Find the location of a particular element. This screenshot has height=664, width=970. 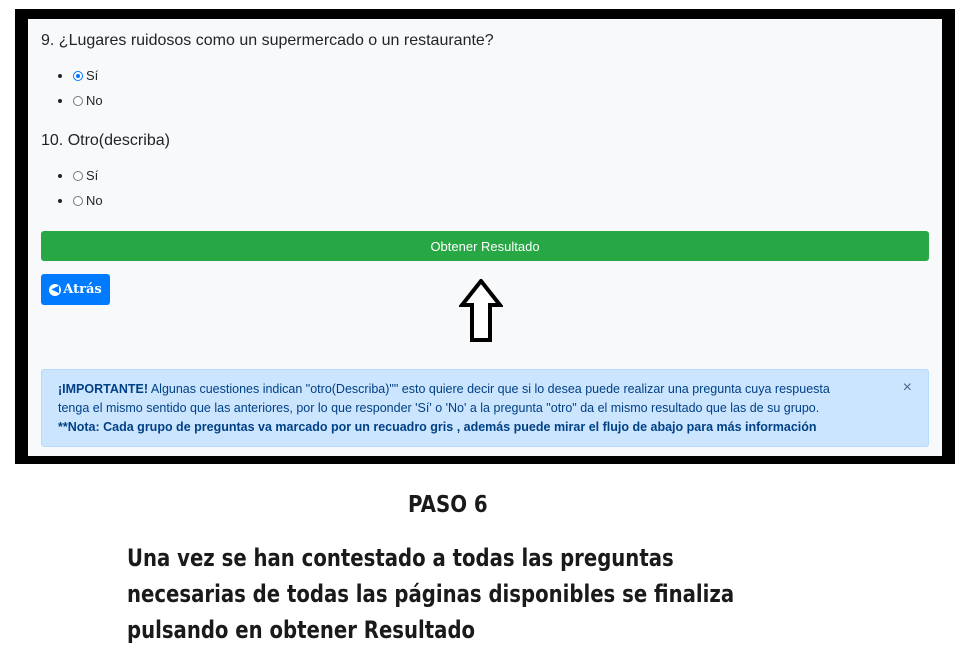

radio-q10-no is located at coordinates (78, 201).